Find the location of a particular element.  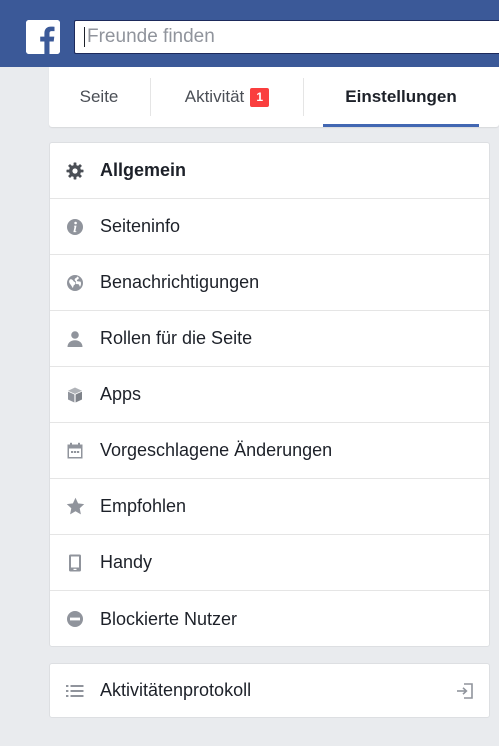

activity-log-link: Aktivitätenprotokoll is located at coordinates (269, 690).